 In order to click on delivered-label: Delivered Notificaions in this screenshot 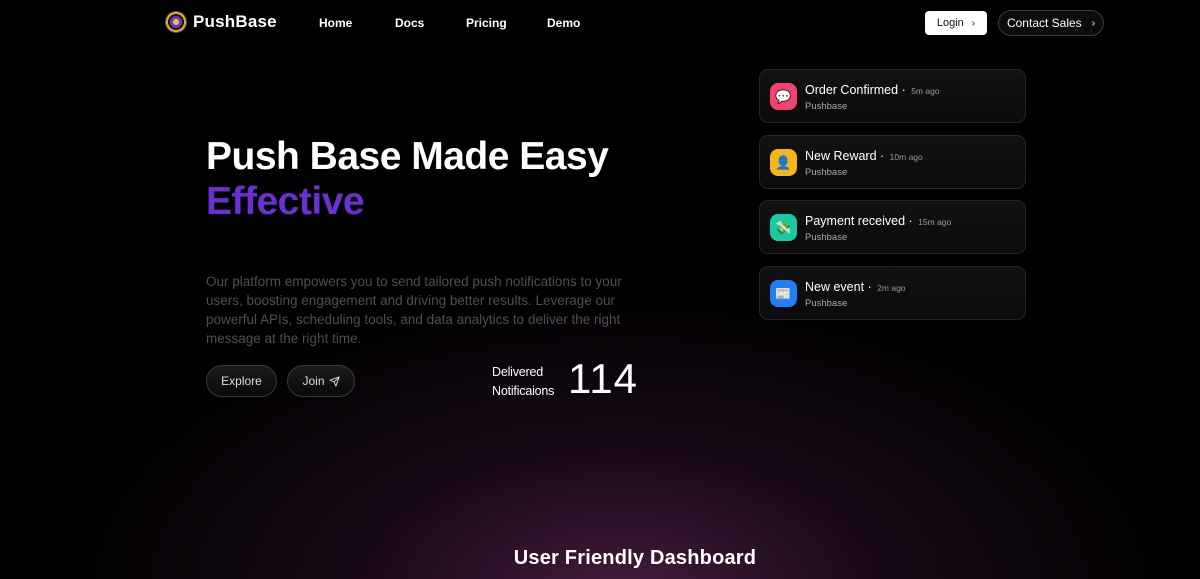, I will do `click(523, 382)`.